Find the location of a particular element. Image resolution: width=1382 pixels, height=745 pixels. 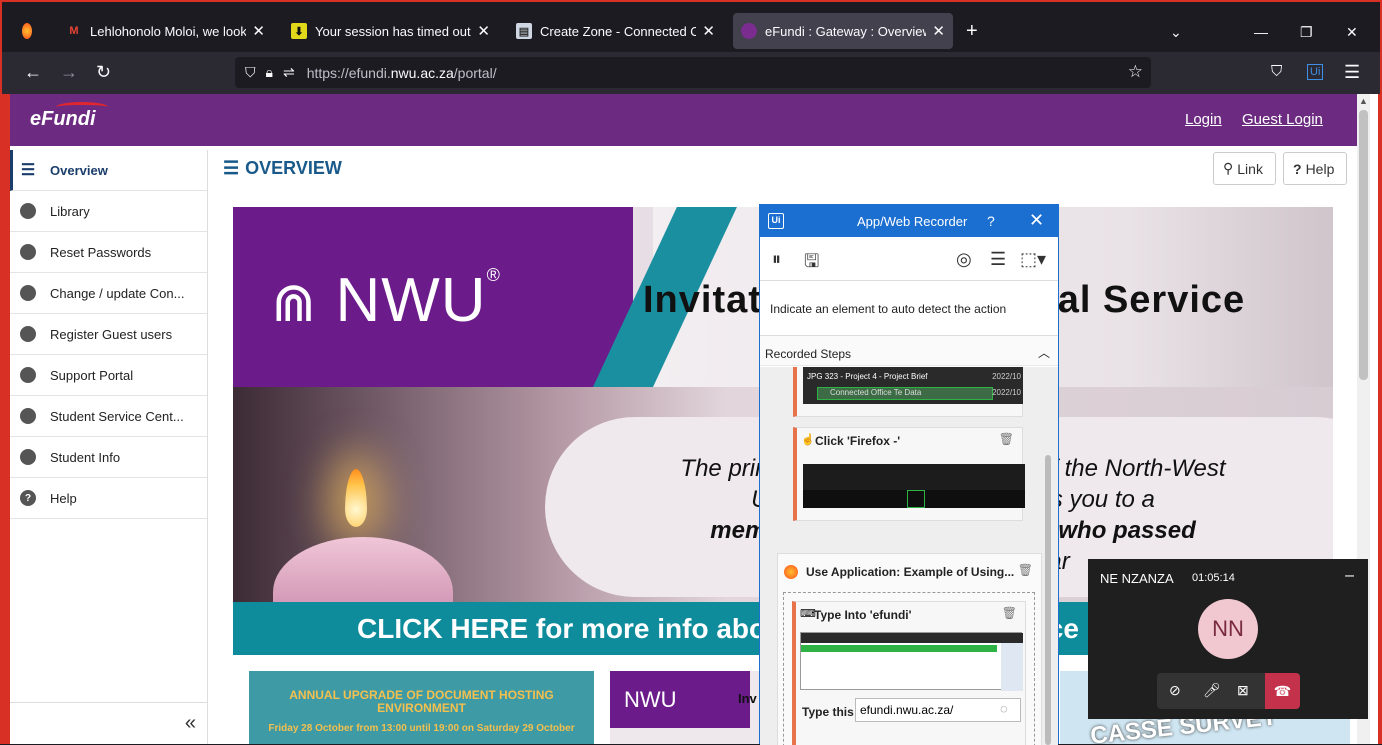

efundi-logo: eFundi is located at coordinates (69, 116).